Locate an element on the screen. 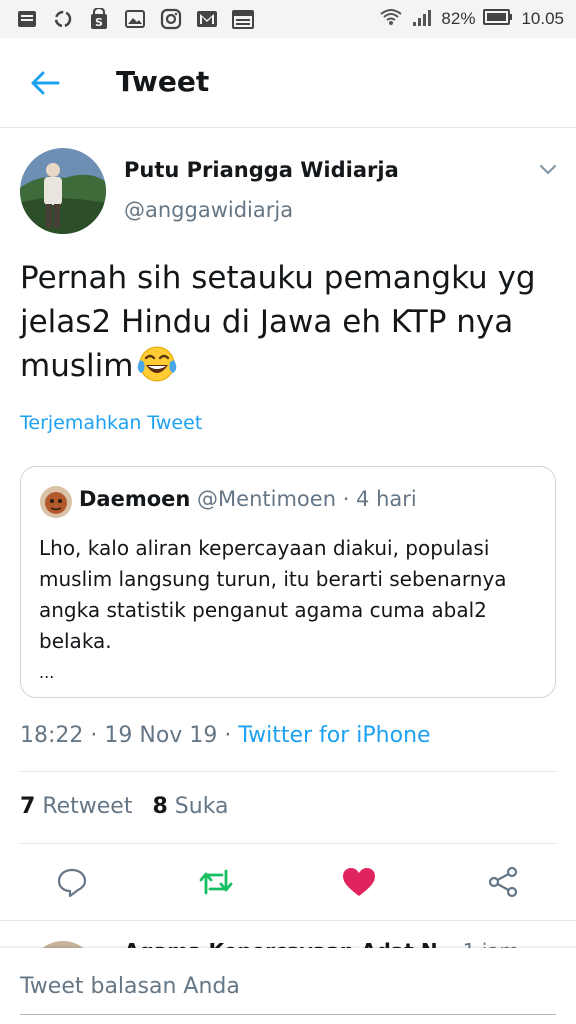 The image size is (576, 1024). retweet-icon is located at coordinates (216, 882).